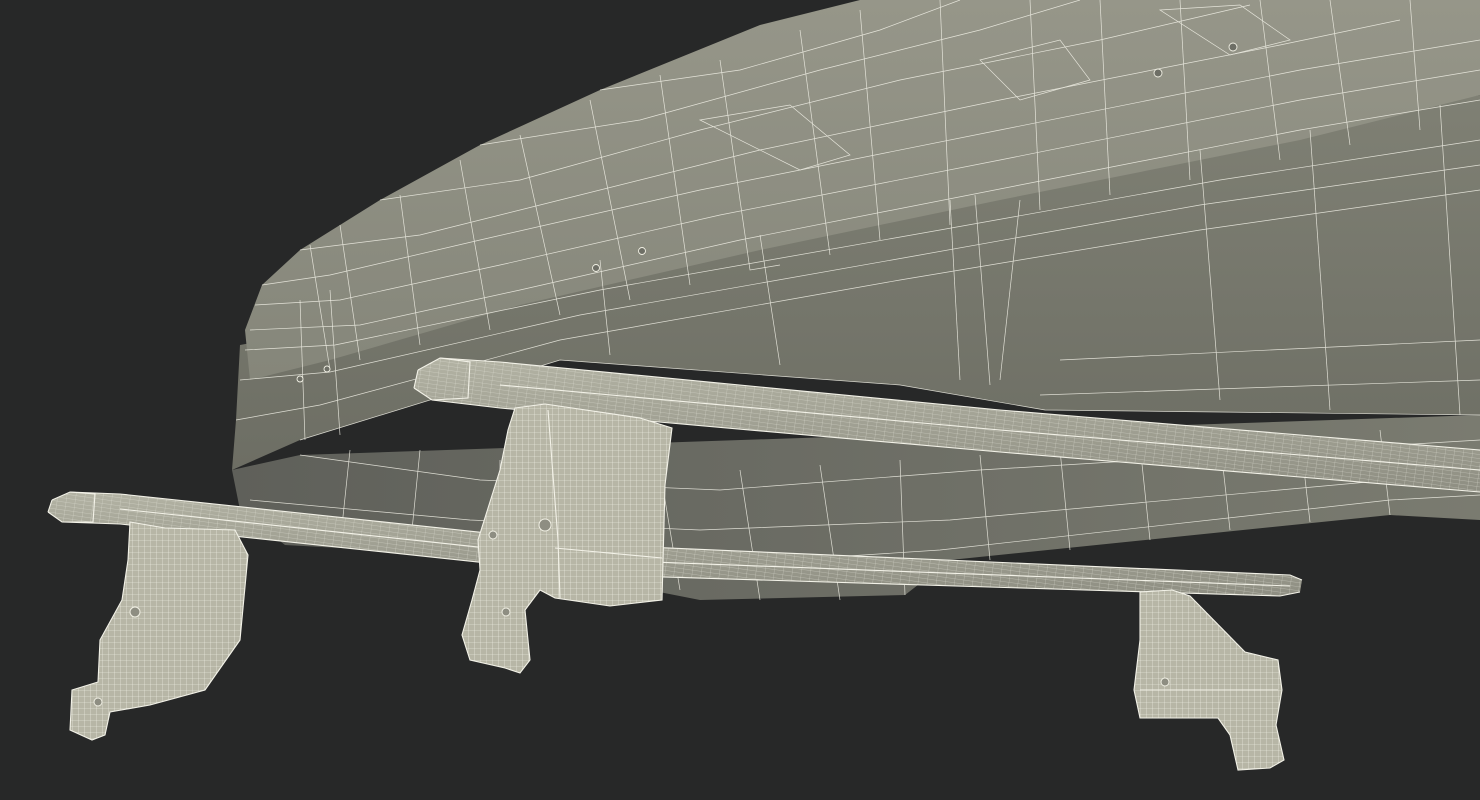 The height and width of the screenshot is (800, 1480). What do you see at coordinates (1209, 680) in the screenshot?
I see `rack-foot-right` at bounding box center [1209, 680].